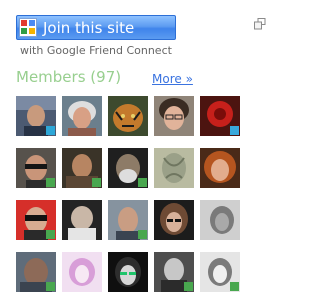  I want to click on window-icon, so click(260, 22).